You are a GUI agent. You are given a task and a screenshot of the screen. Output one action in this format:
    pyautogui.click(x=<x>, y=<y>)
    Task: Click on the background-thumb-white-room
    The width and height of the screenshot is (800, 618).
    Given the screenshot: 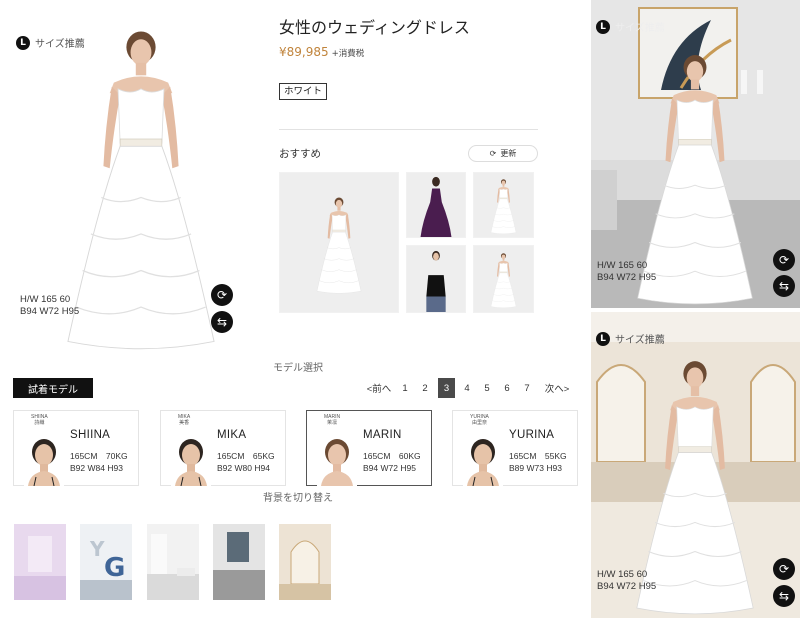 What is the action you would take?
    pyautogui.click(x=173, y=562)
    